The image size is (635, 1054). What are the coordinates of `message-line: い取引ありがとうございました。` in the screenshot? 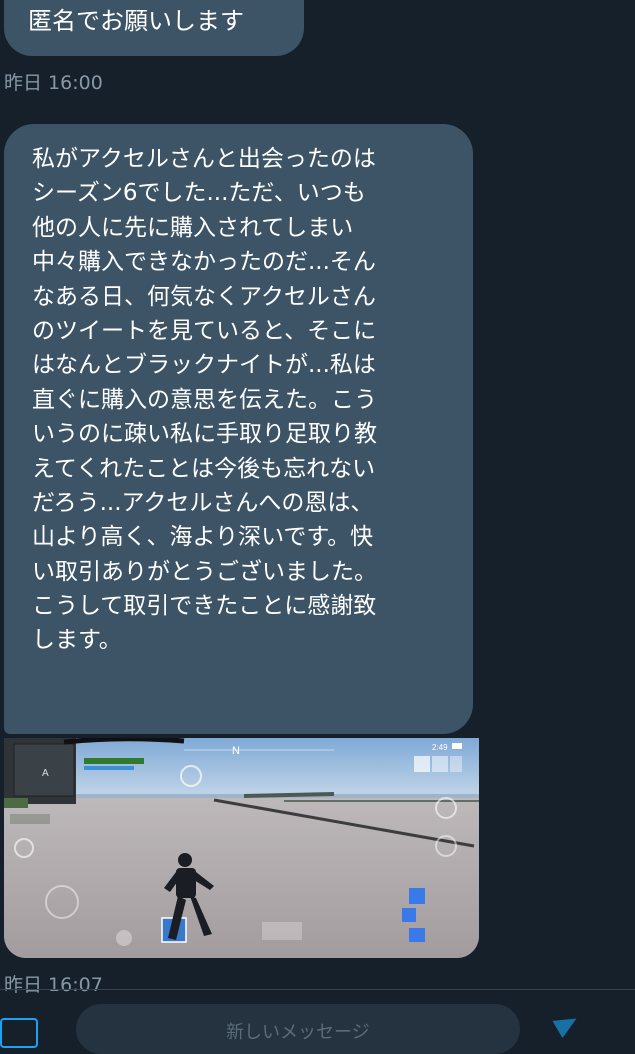 It's located at (204, 571).